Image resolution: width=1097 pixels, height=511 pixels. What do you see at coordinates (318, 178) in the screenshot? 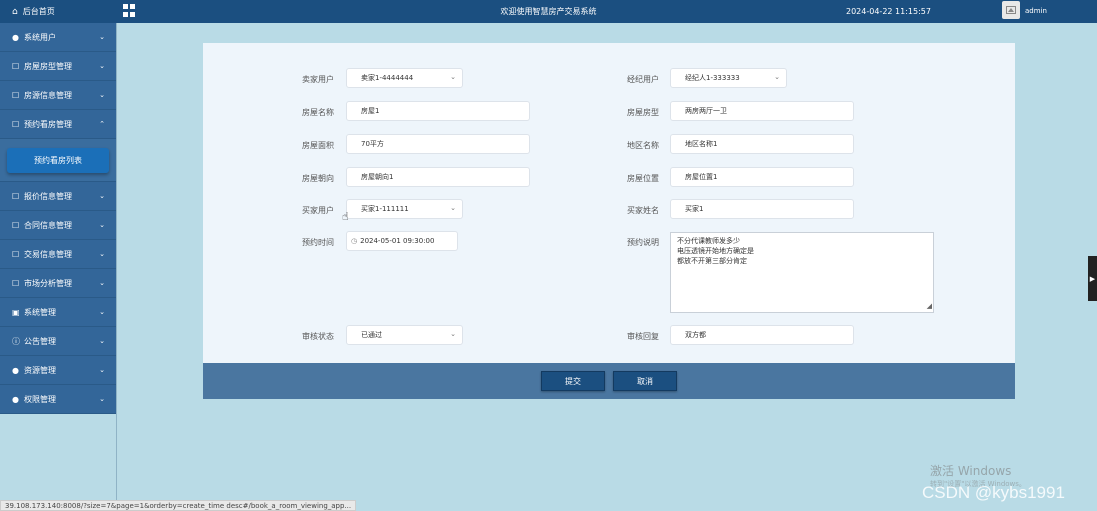
I see `house-orientation-label: 房屋朝向` at bounding box center [318, 178].